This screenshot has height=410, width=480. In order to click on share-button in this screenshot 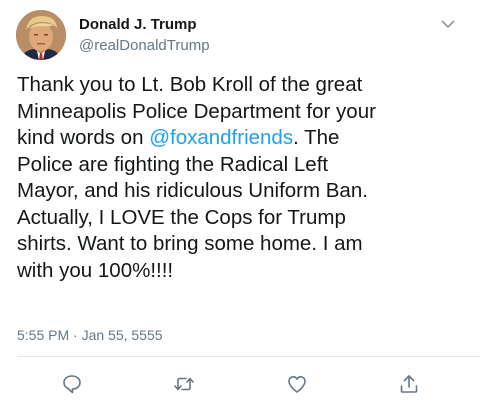, I will do `click(409, 384)`.